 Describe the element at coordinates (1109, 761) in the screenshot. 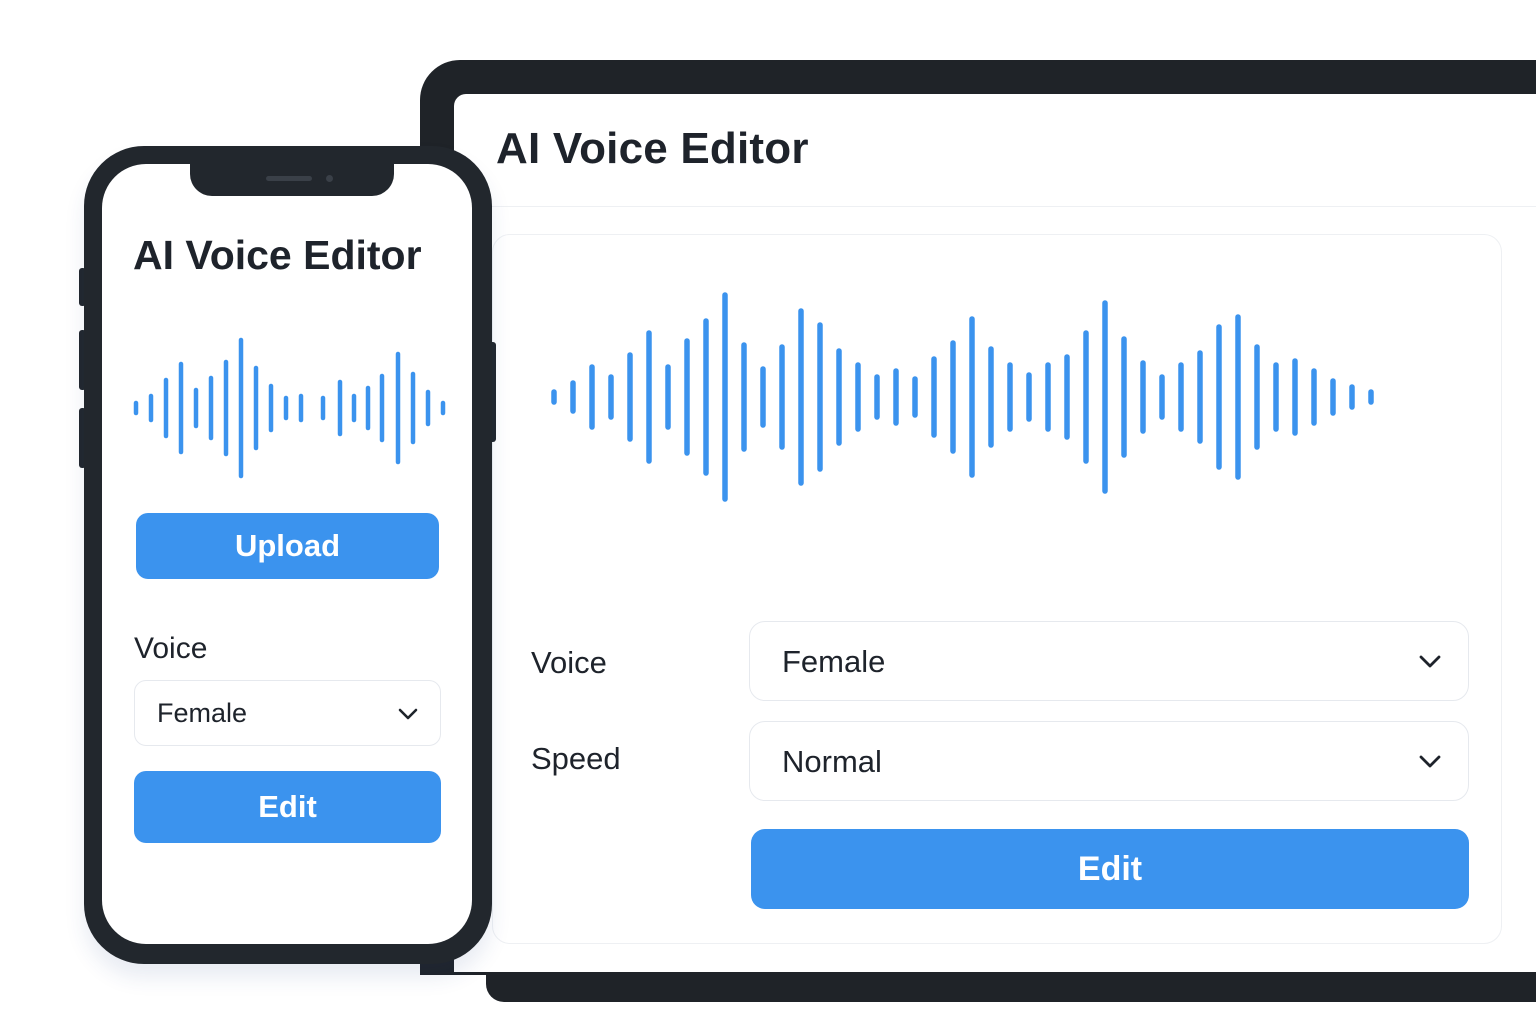

I see `speed-select: Normal` at that location.